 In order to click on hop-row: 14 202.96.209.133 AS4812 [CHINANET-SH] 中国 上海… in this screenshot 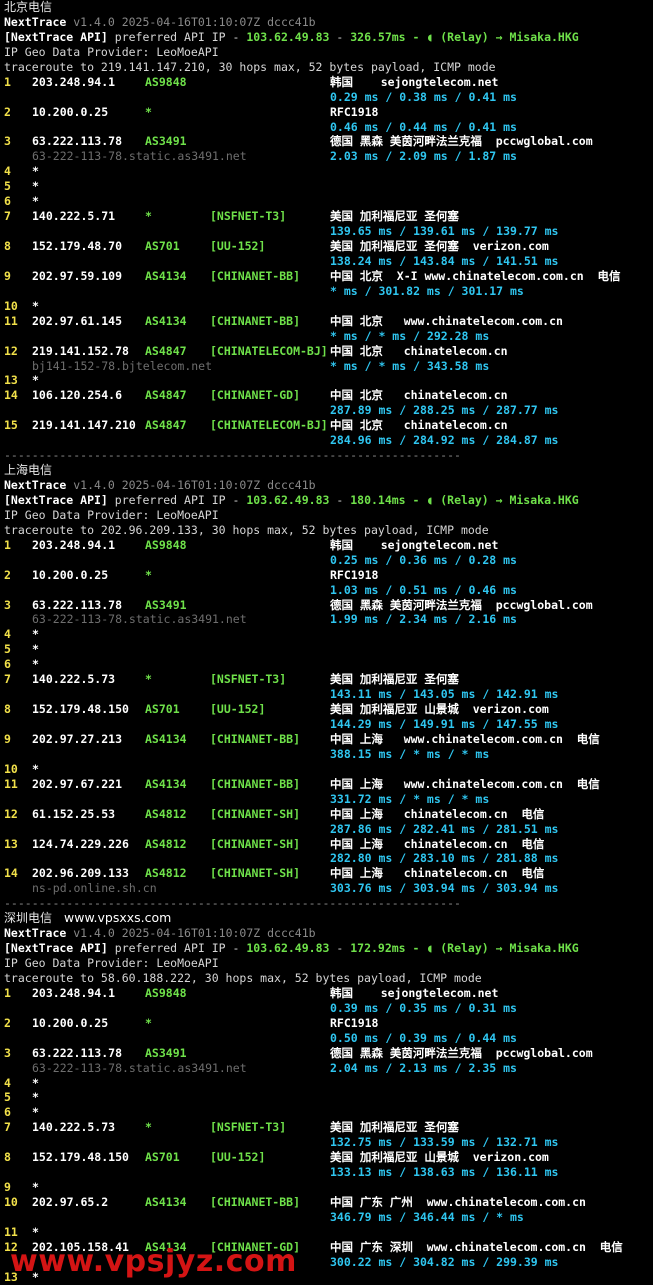, I will do `click(328, 873)`.